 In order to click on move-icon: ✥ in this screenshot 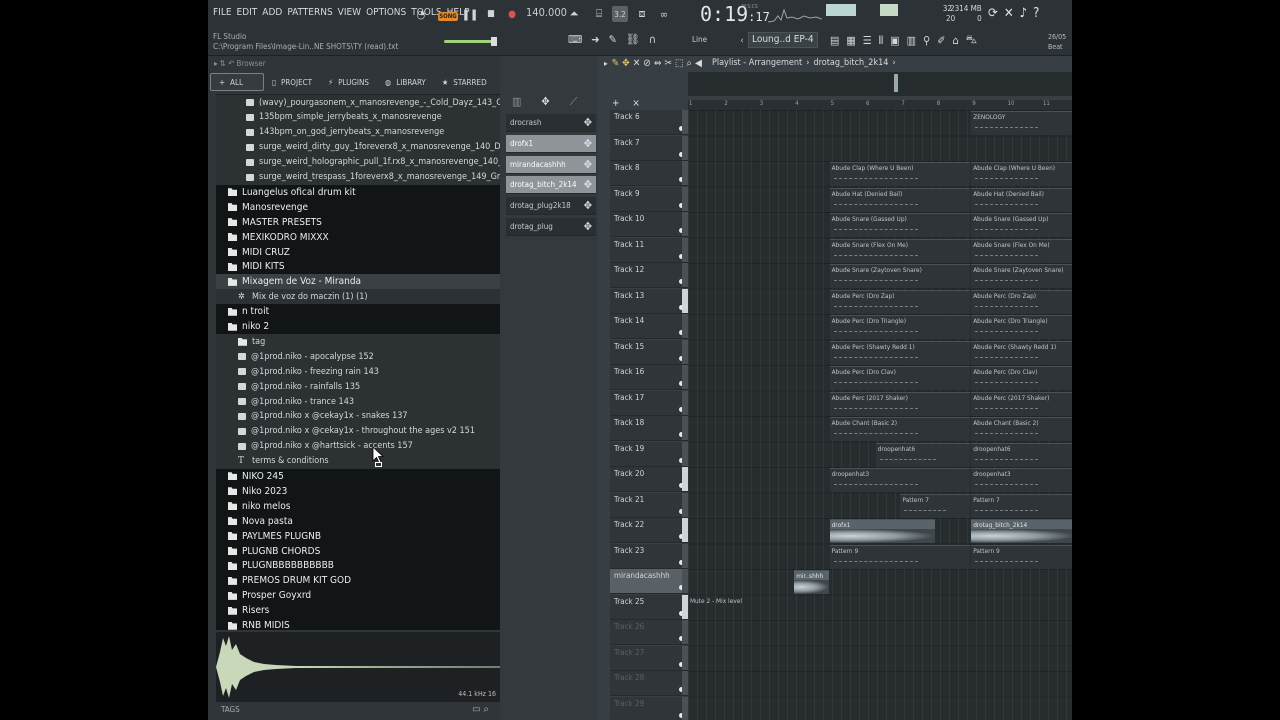, I will do `click(545, 102)`.